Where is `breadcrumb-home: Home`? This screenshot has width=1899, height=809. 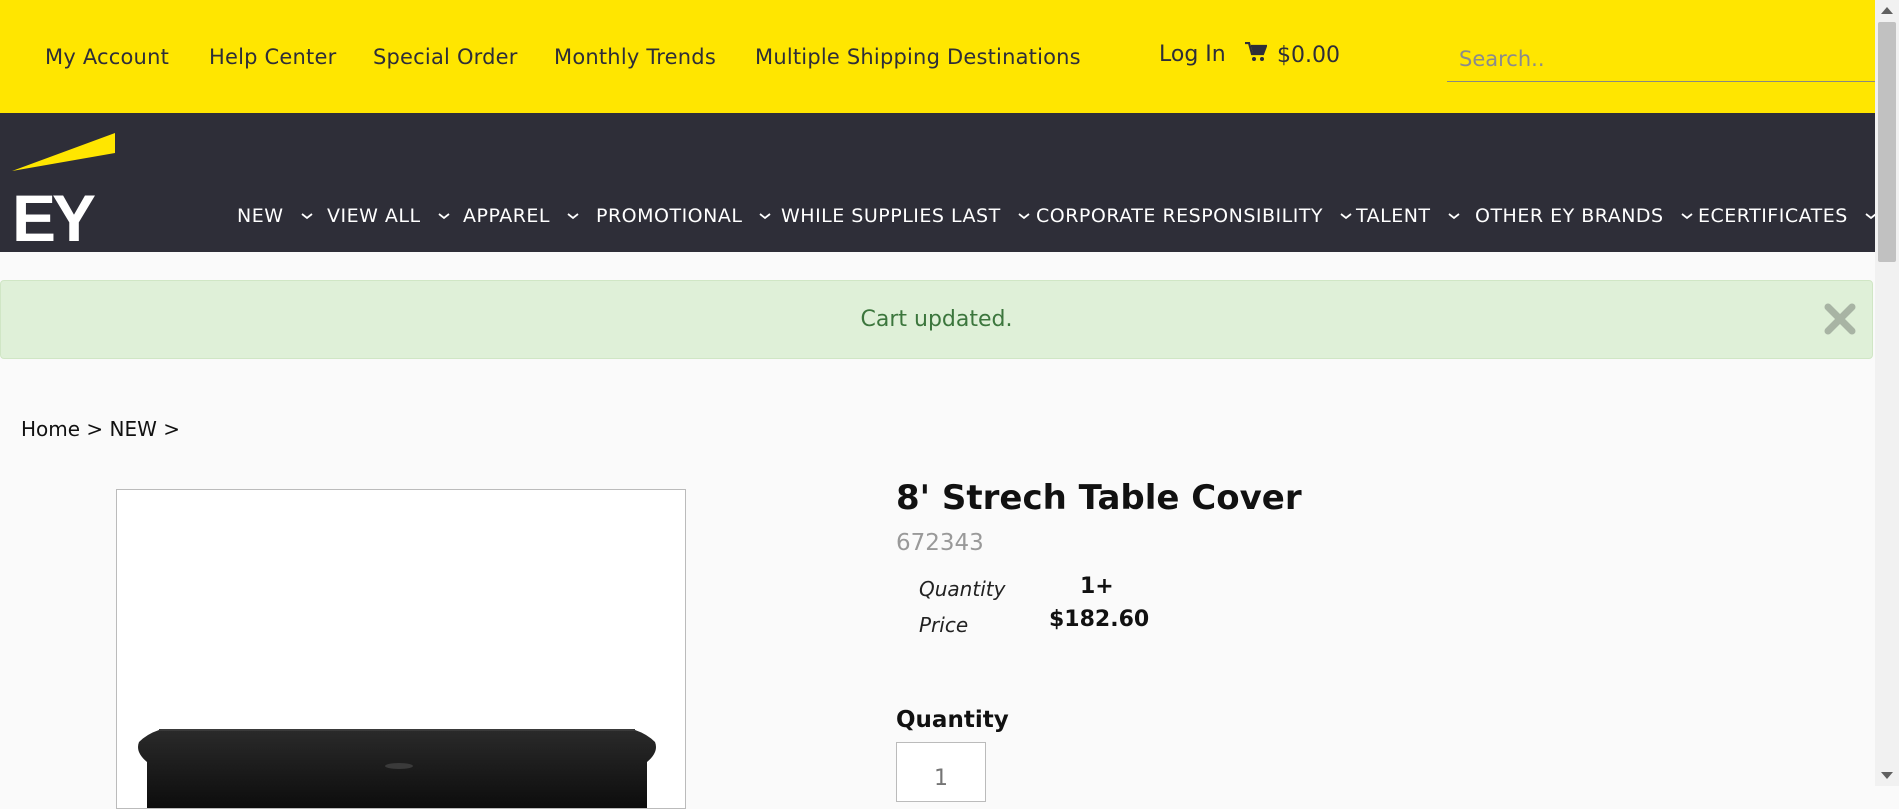
breadcrumb-home: Home is located at coordinates (50, 429).